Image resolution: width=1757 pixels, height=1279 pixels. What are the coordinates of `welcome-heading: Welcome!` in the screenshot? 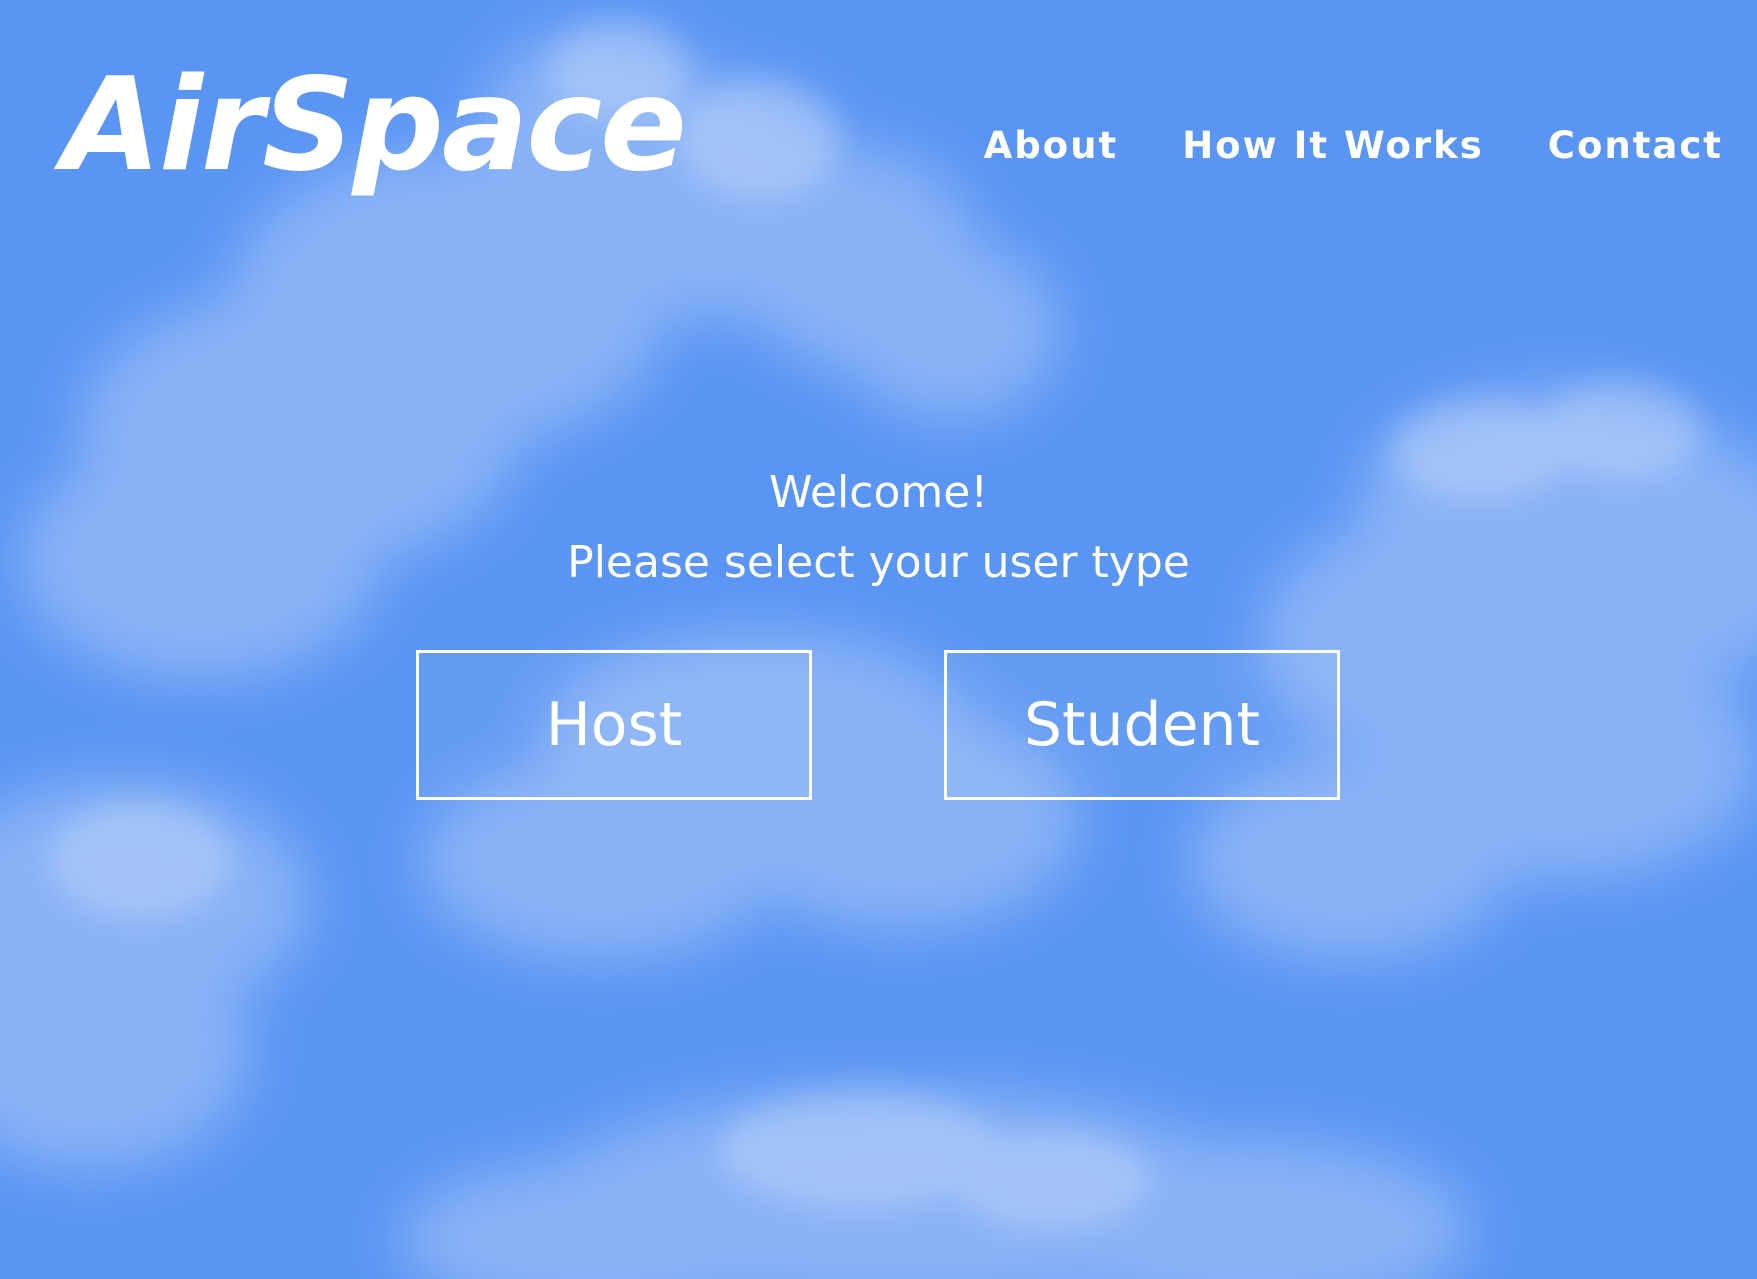 It's located at (878, 492).